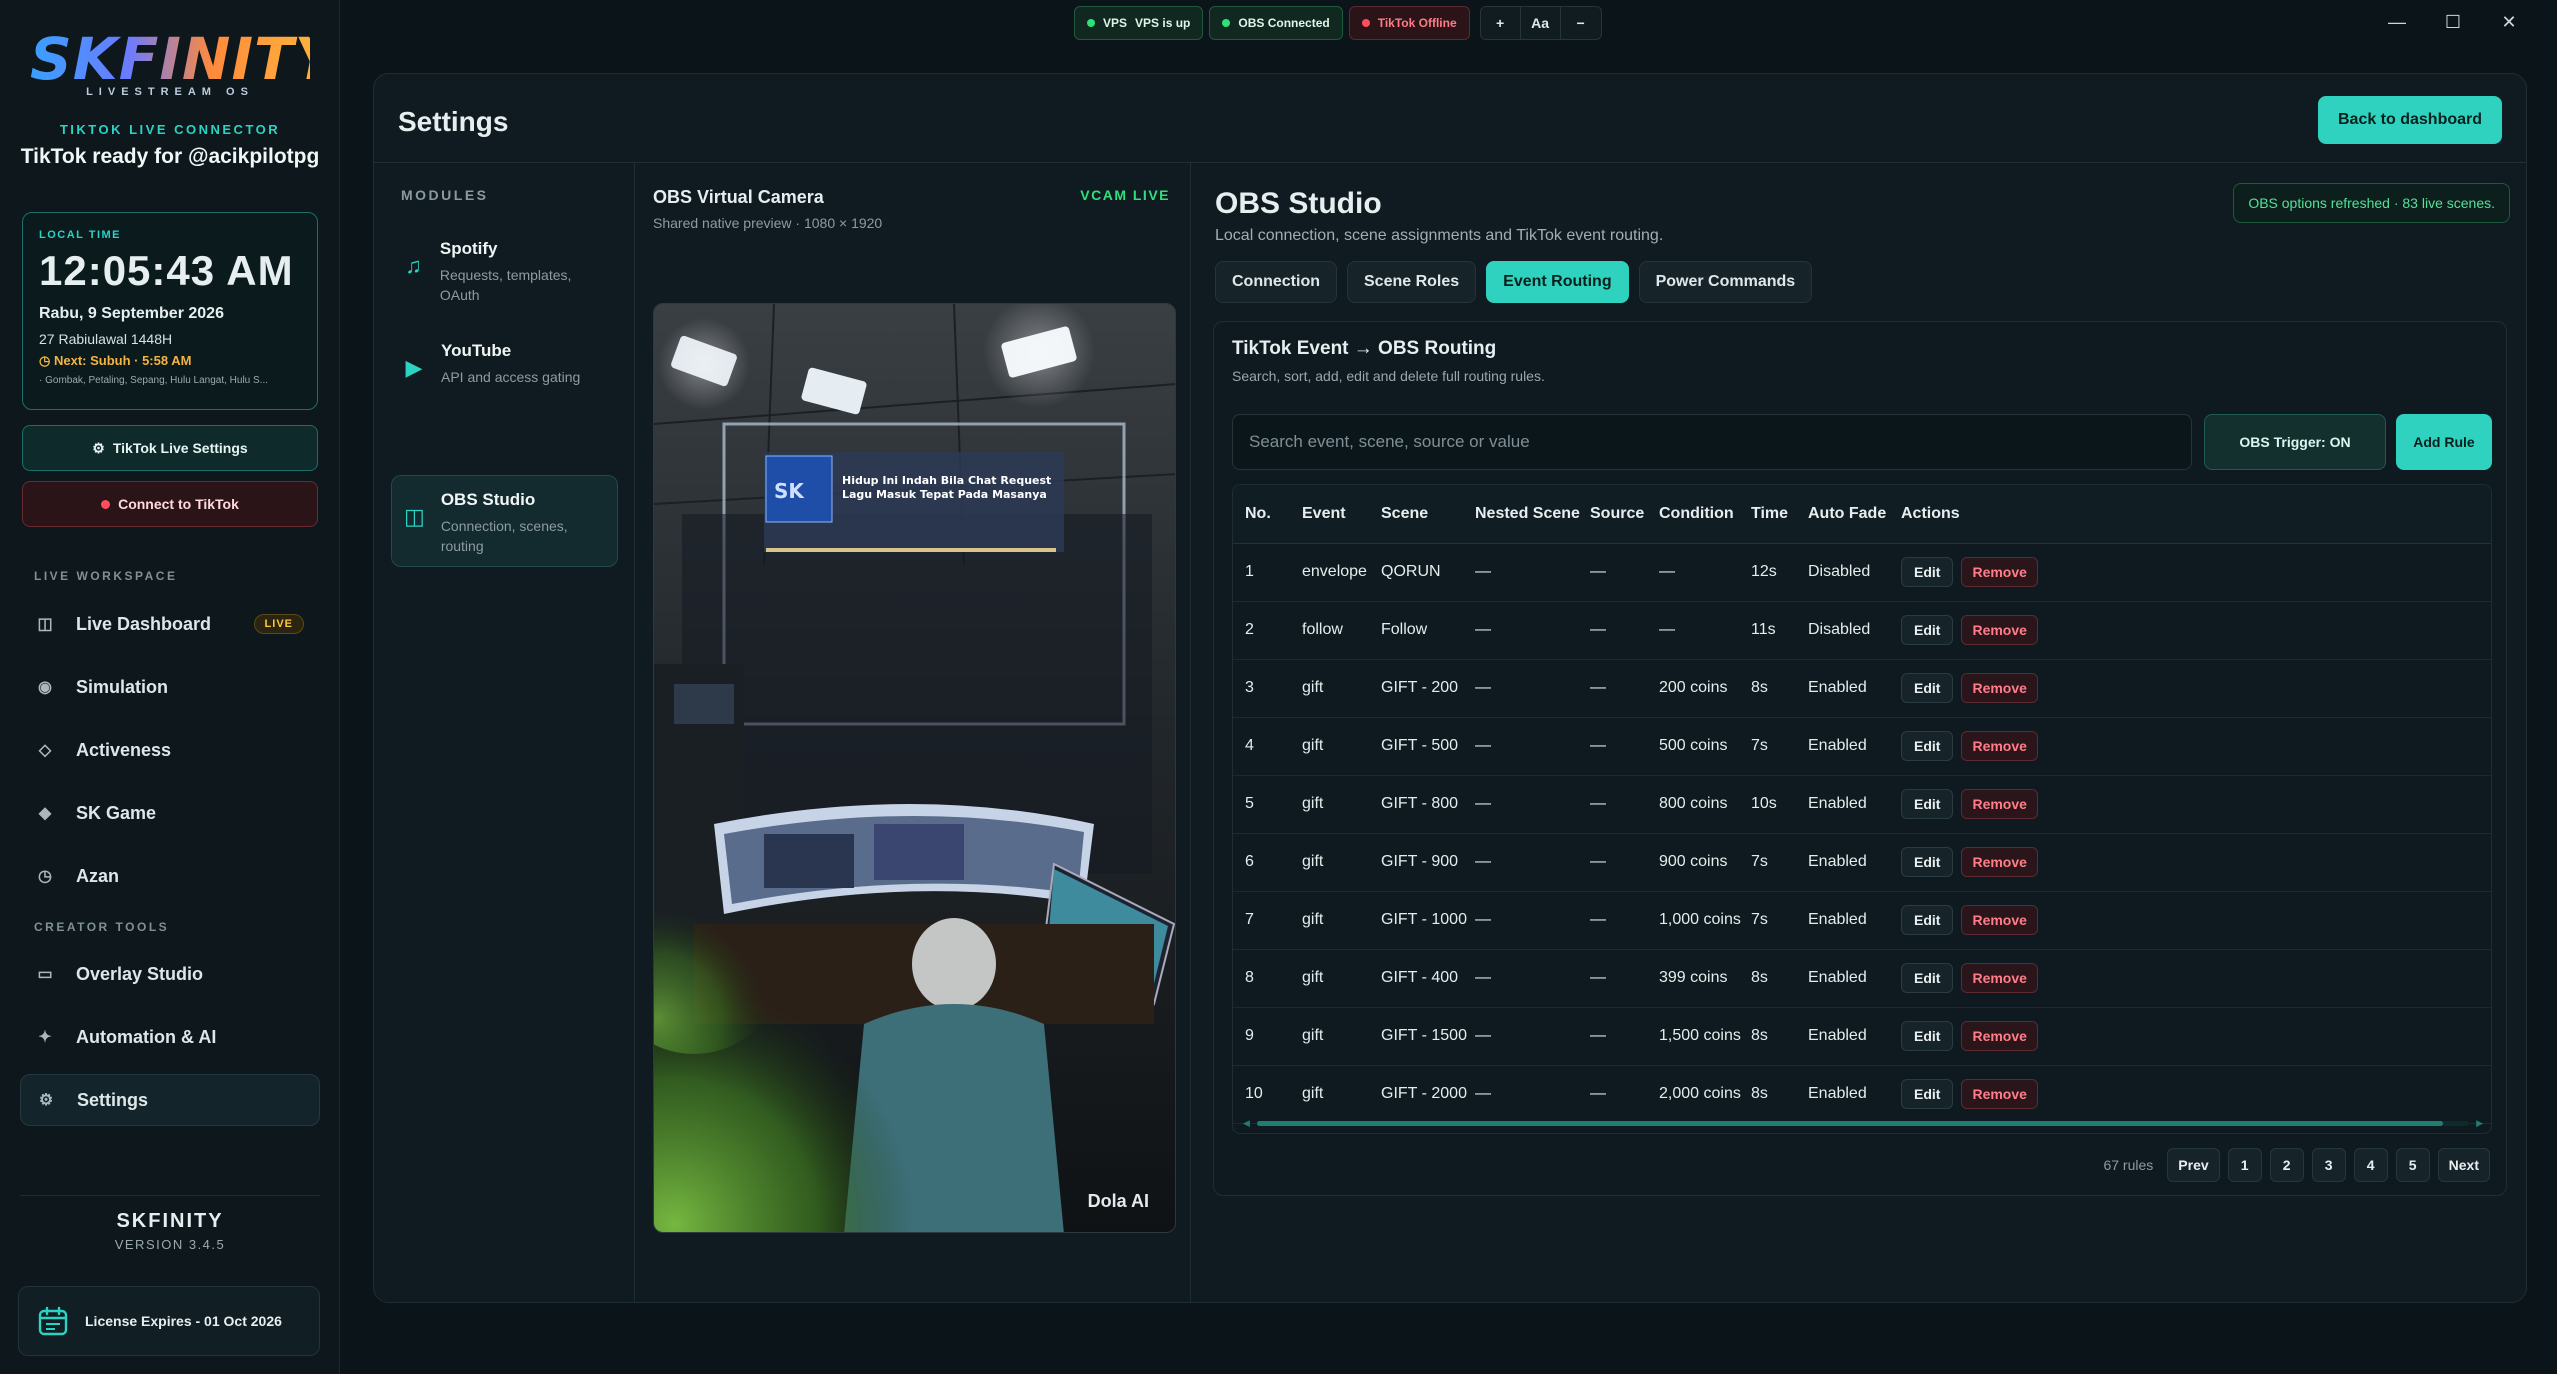  Describe the element at coordinates (170, 750) in the screenshot. I see `nav-activeness: ◇ Activeness` at that location.